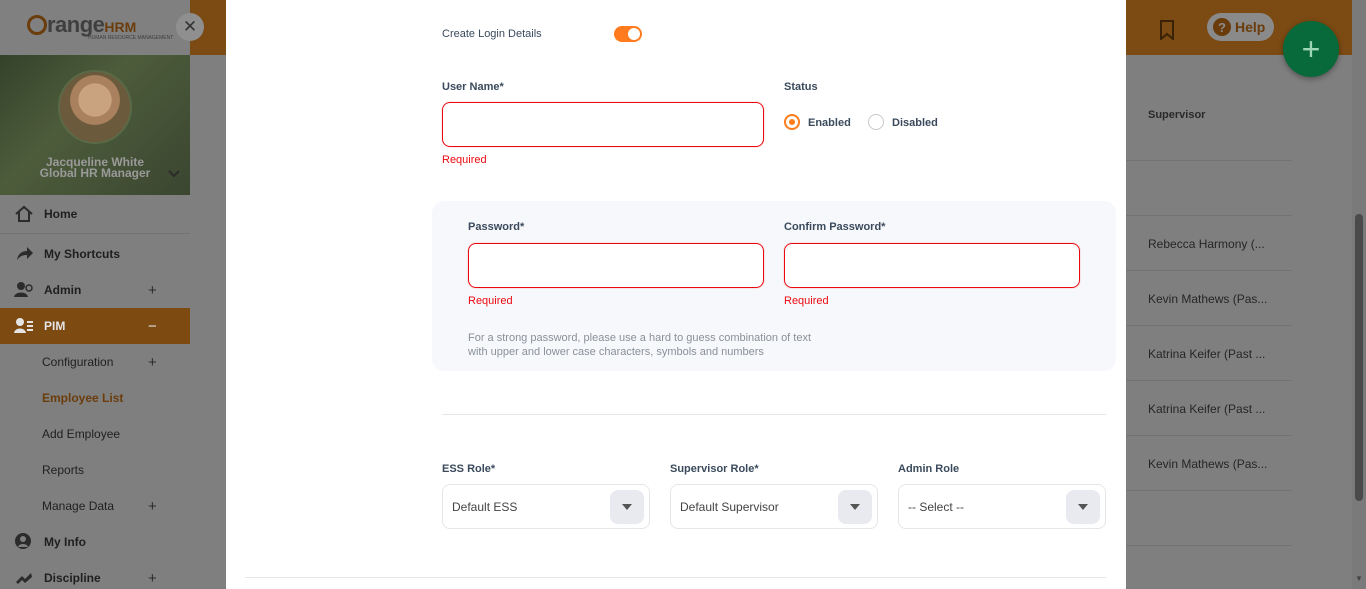 The height and width of the screenshot is (589, 1366). Describe the element at coordinates (490, 301) in the screenshot. I see `password-error: Required` at that location.